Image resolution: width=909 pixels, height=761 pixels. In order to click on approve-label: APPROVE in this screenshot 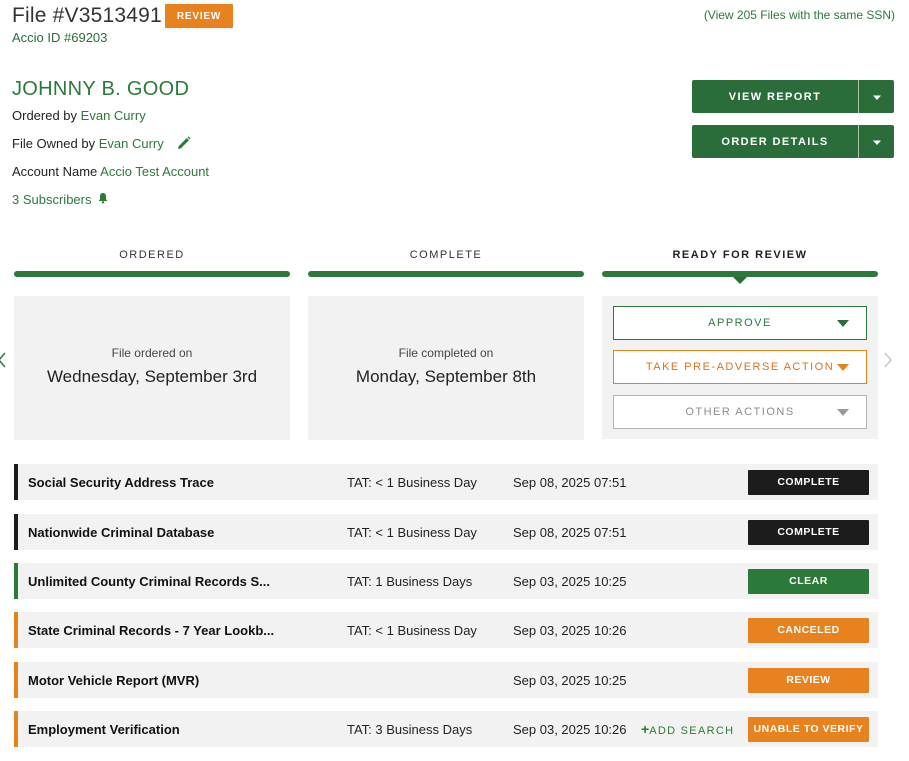, I will do `click(740, 323)`.